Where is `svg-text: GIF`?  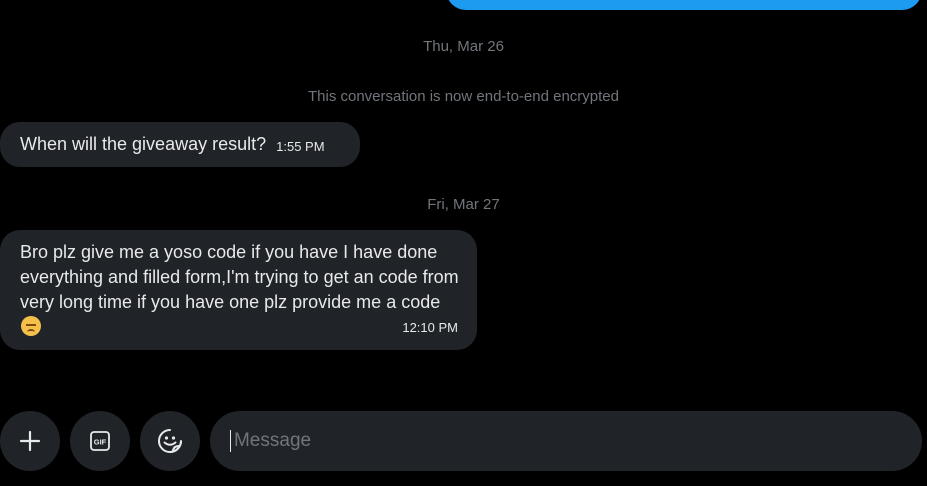 svg-text: GIF is located at coordinates (100, 442).